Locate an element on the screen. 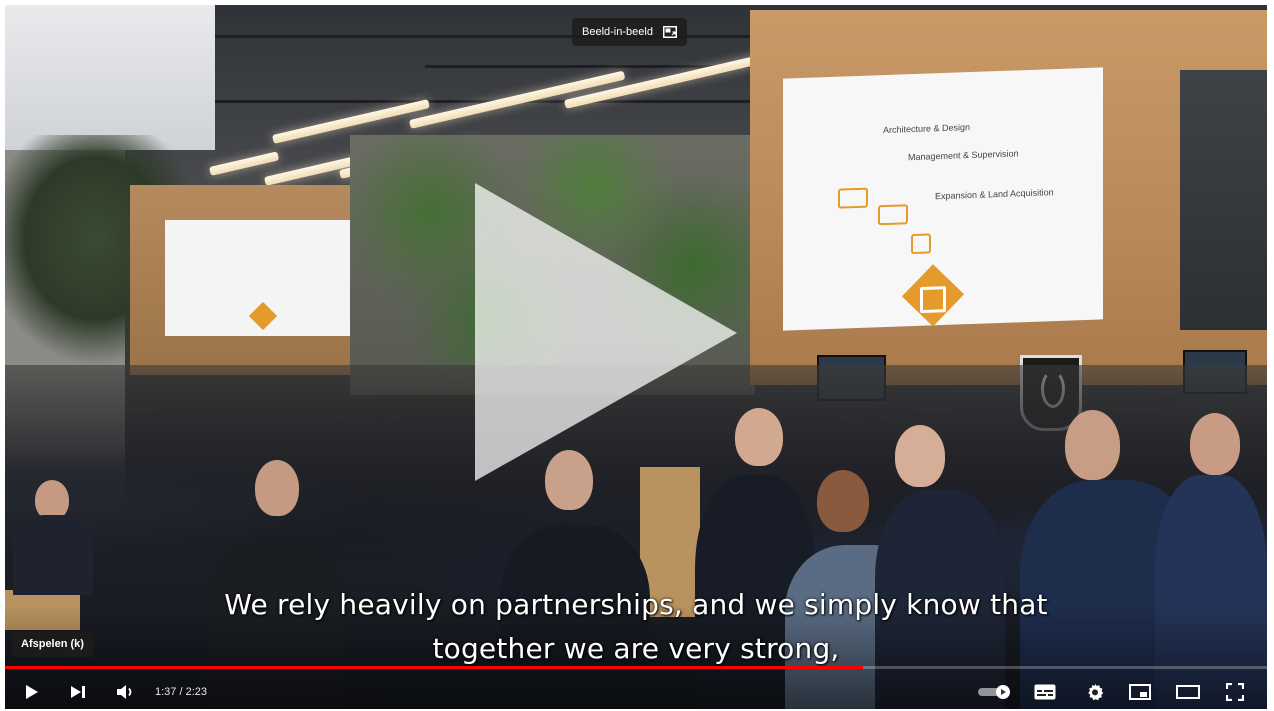  progress-bar is located at coordinates (636, 667).